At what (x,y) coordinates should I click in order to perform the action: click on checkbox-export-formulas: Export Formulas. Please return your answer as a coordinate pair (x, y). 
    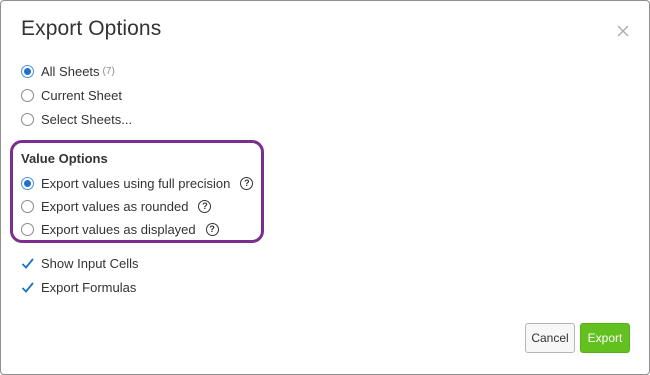
    Looking at the image, I should click on (78, 287).